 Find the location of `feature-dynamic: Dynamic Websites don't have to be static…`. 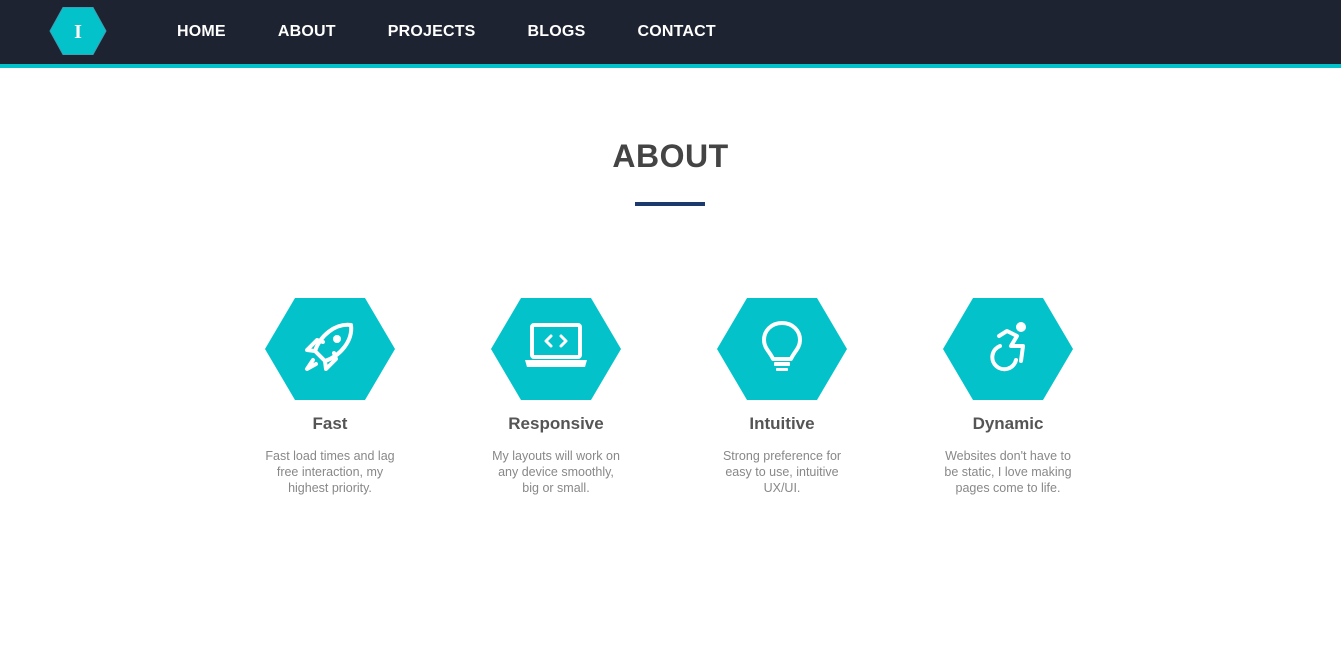

feature-dynamic: Dynamic Websites don't have to be static… is located at coordinates (1008, 397).